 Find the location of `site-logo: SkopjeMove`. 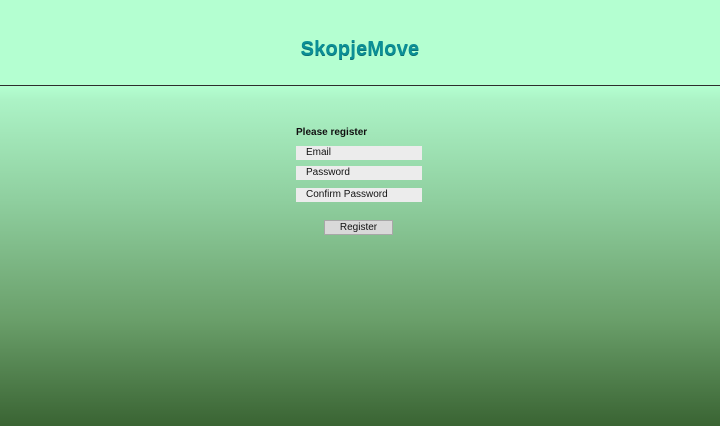

site-logo: SkopjeMove is located at coordinates (360, 49).